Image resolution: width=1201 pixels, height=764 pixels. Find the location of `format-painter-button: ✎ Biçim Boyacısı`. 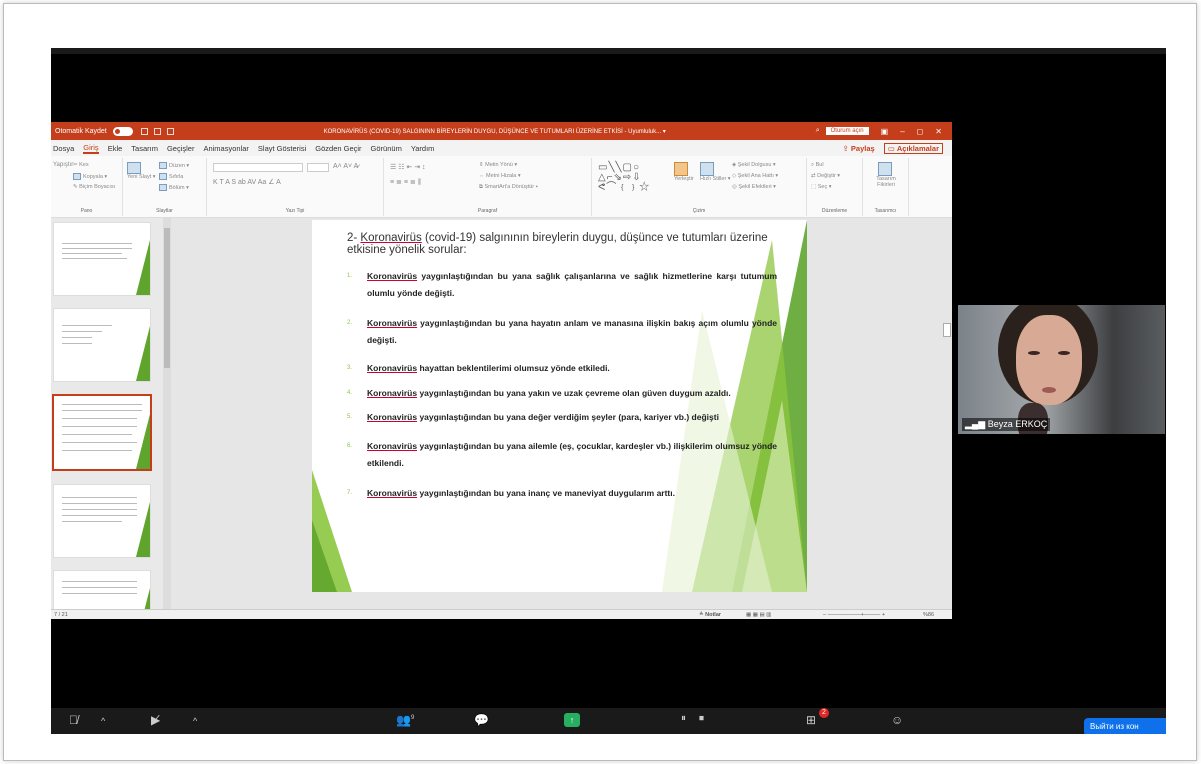

format-painter-button: ✎ Biçim Boyacısı is located at coordinates (94, 187).